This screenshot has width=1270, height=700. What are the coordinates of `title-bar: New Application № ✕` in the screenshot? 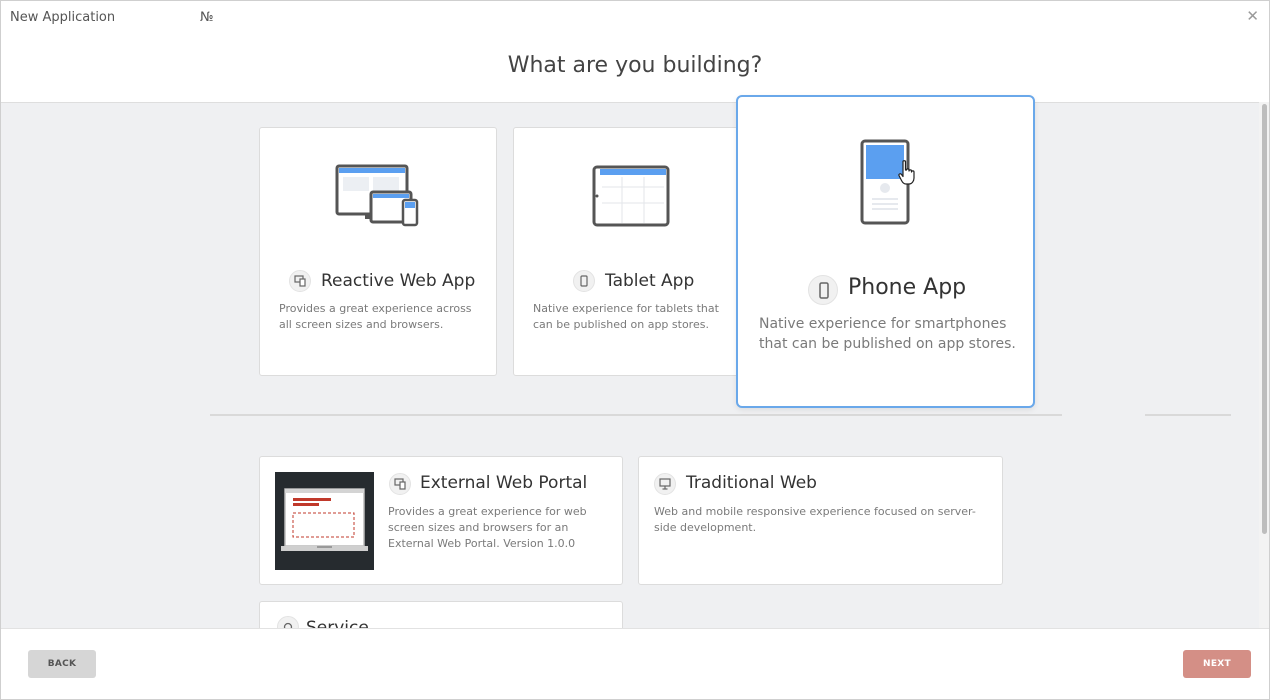 It's located at (635, 18).